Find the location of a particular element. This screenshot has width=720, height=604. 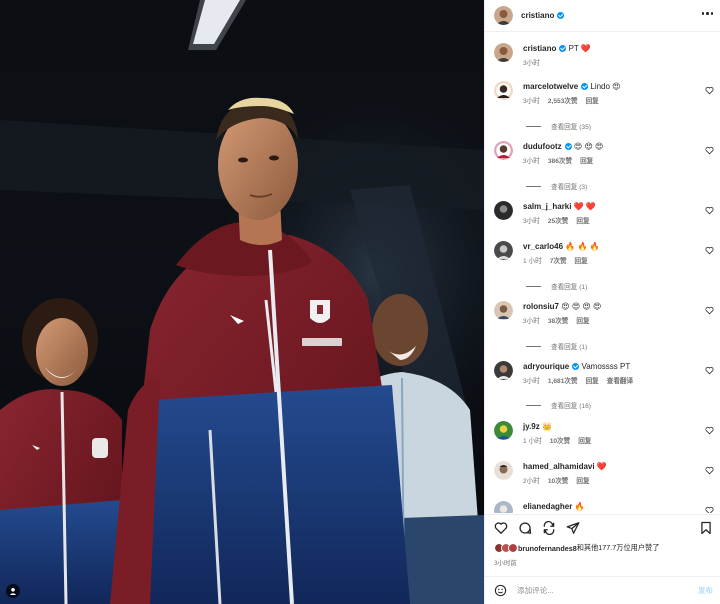

comment-likes: 38次赞 is located at coordinates (558, 320).